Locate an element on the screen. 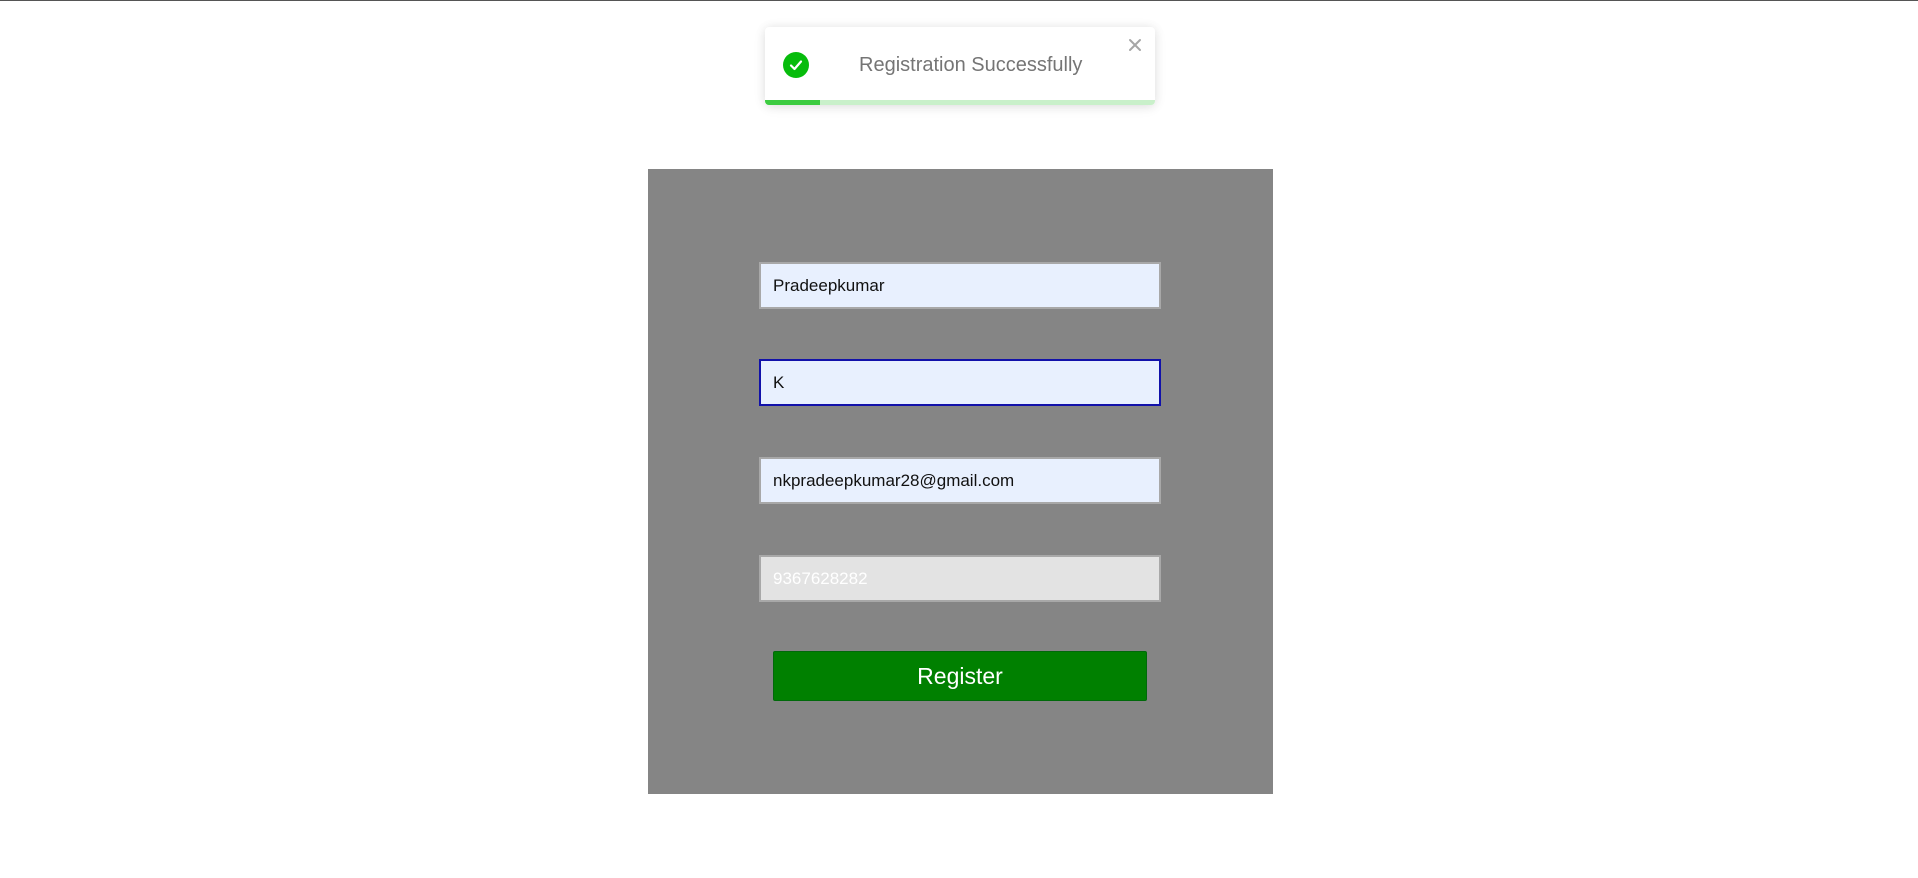 The width and height of the screenshot is (1918, 878). first-name-input is located at coordinates (960, 285).